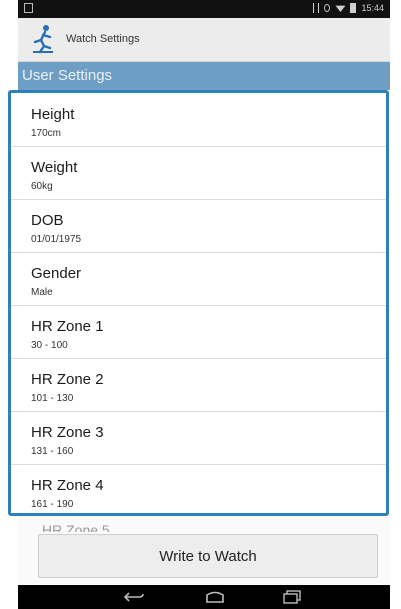  What do you see at coordinates (67, 485) in the screenshot?
I see `setting-label: HR Zone 4` at bounding box center [67, 485].